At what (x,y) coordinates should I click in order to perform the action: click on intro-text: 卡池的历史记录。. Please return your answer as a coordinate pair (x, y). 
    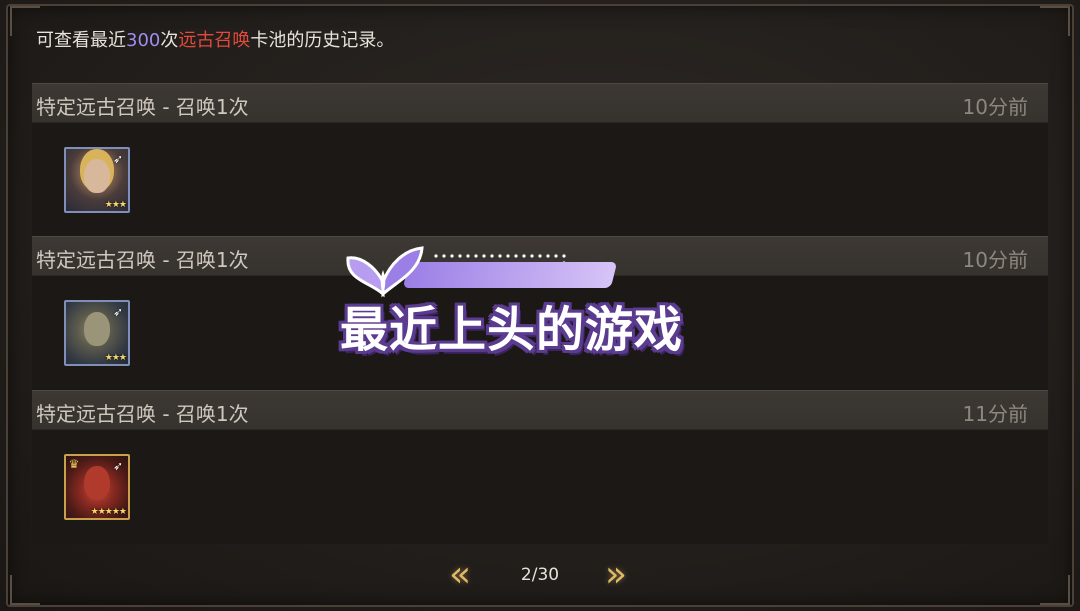
    Looking at the image, I should click on (322, 40).